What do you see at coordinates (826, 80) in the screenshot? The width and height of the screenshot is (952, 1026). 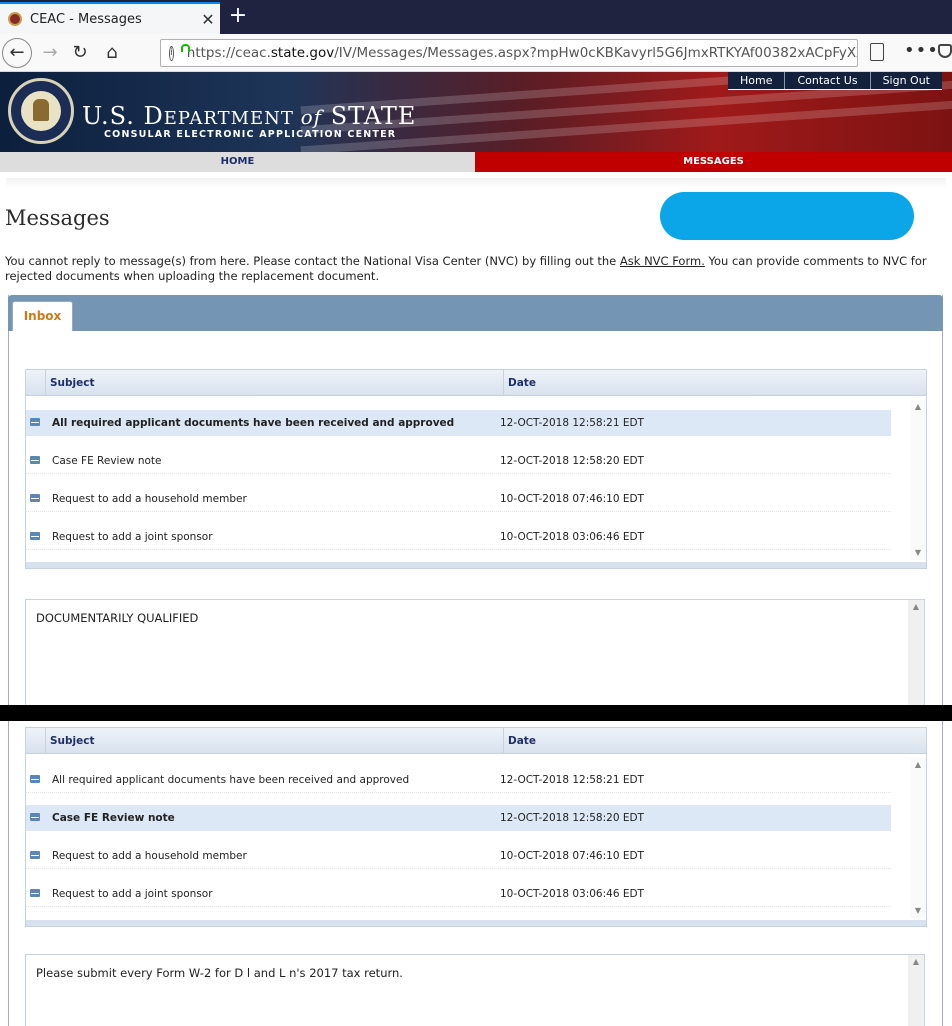 I see `top-link-contact: Contact Us` at bounding box center [826, 80].